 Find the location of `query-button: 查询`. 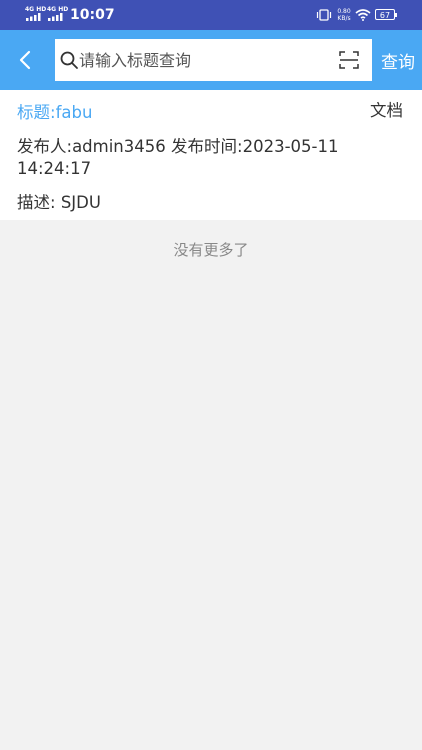

query-button: 查询 is located at coordinates (398, 63).